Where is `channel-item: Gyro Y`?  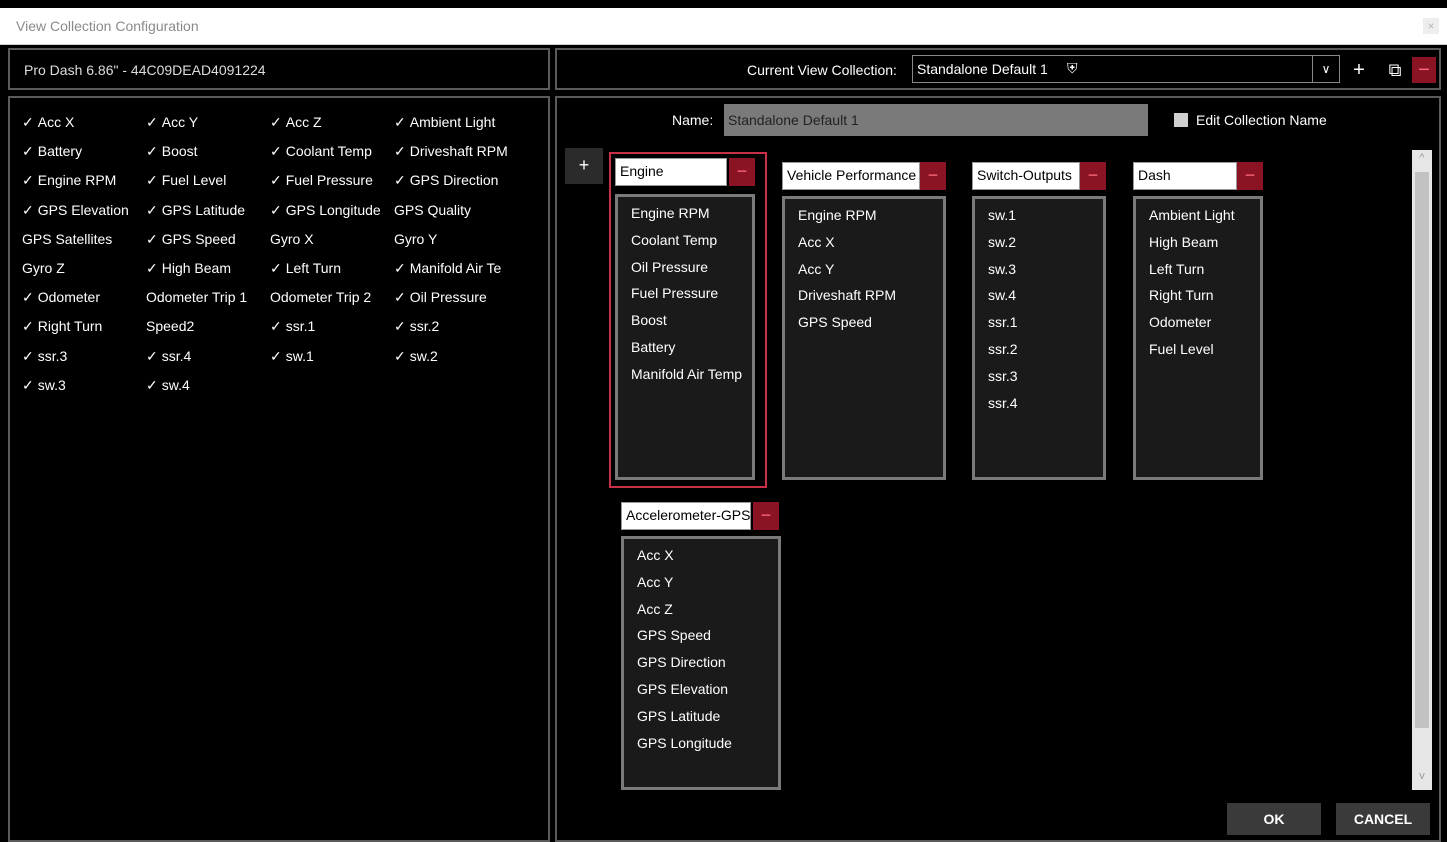
channel-item: Gyro Y is located at coordinates (415, 239).